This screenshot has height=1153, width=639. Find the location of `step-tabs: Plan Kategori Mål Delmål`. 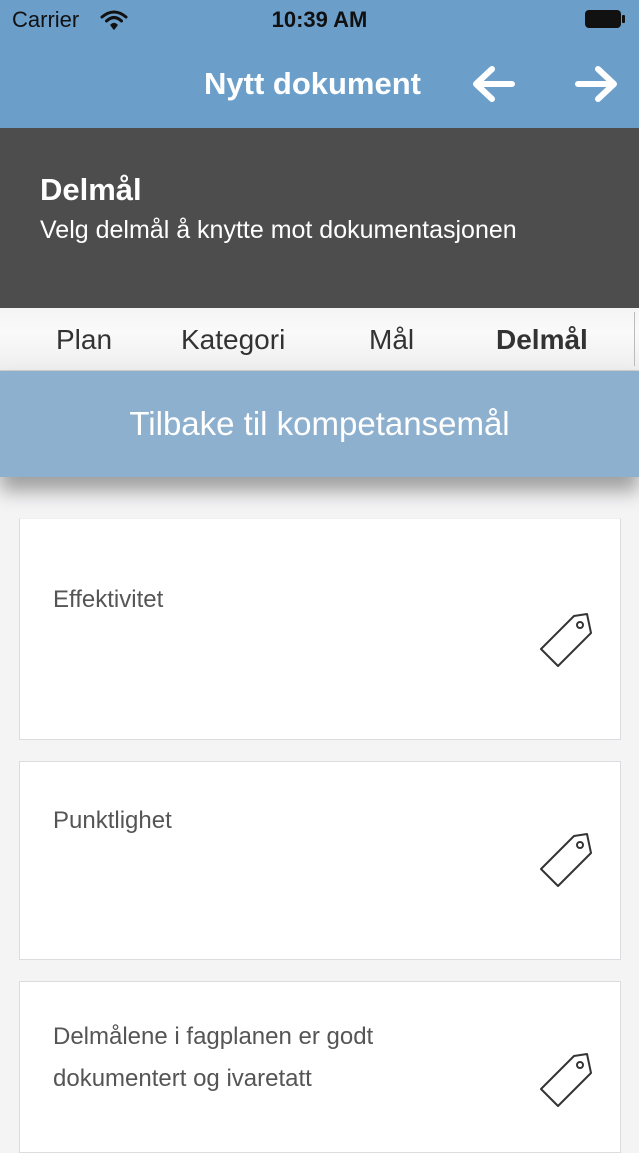

step-tabs: Plan Kategori Mål Delmål is located at coordinates (319, 339).